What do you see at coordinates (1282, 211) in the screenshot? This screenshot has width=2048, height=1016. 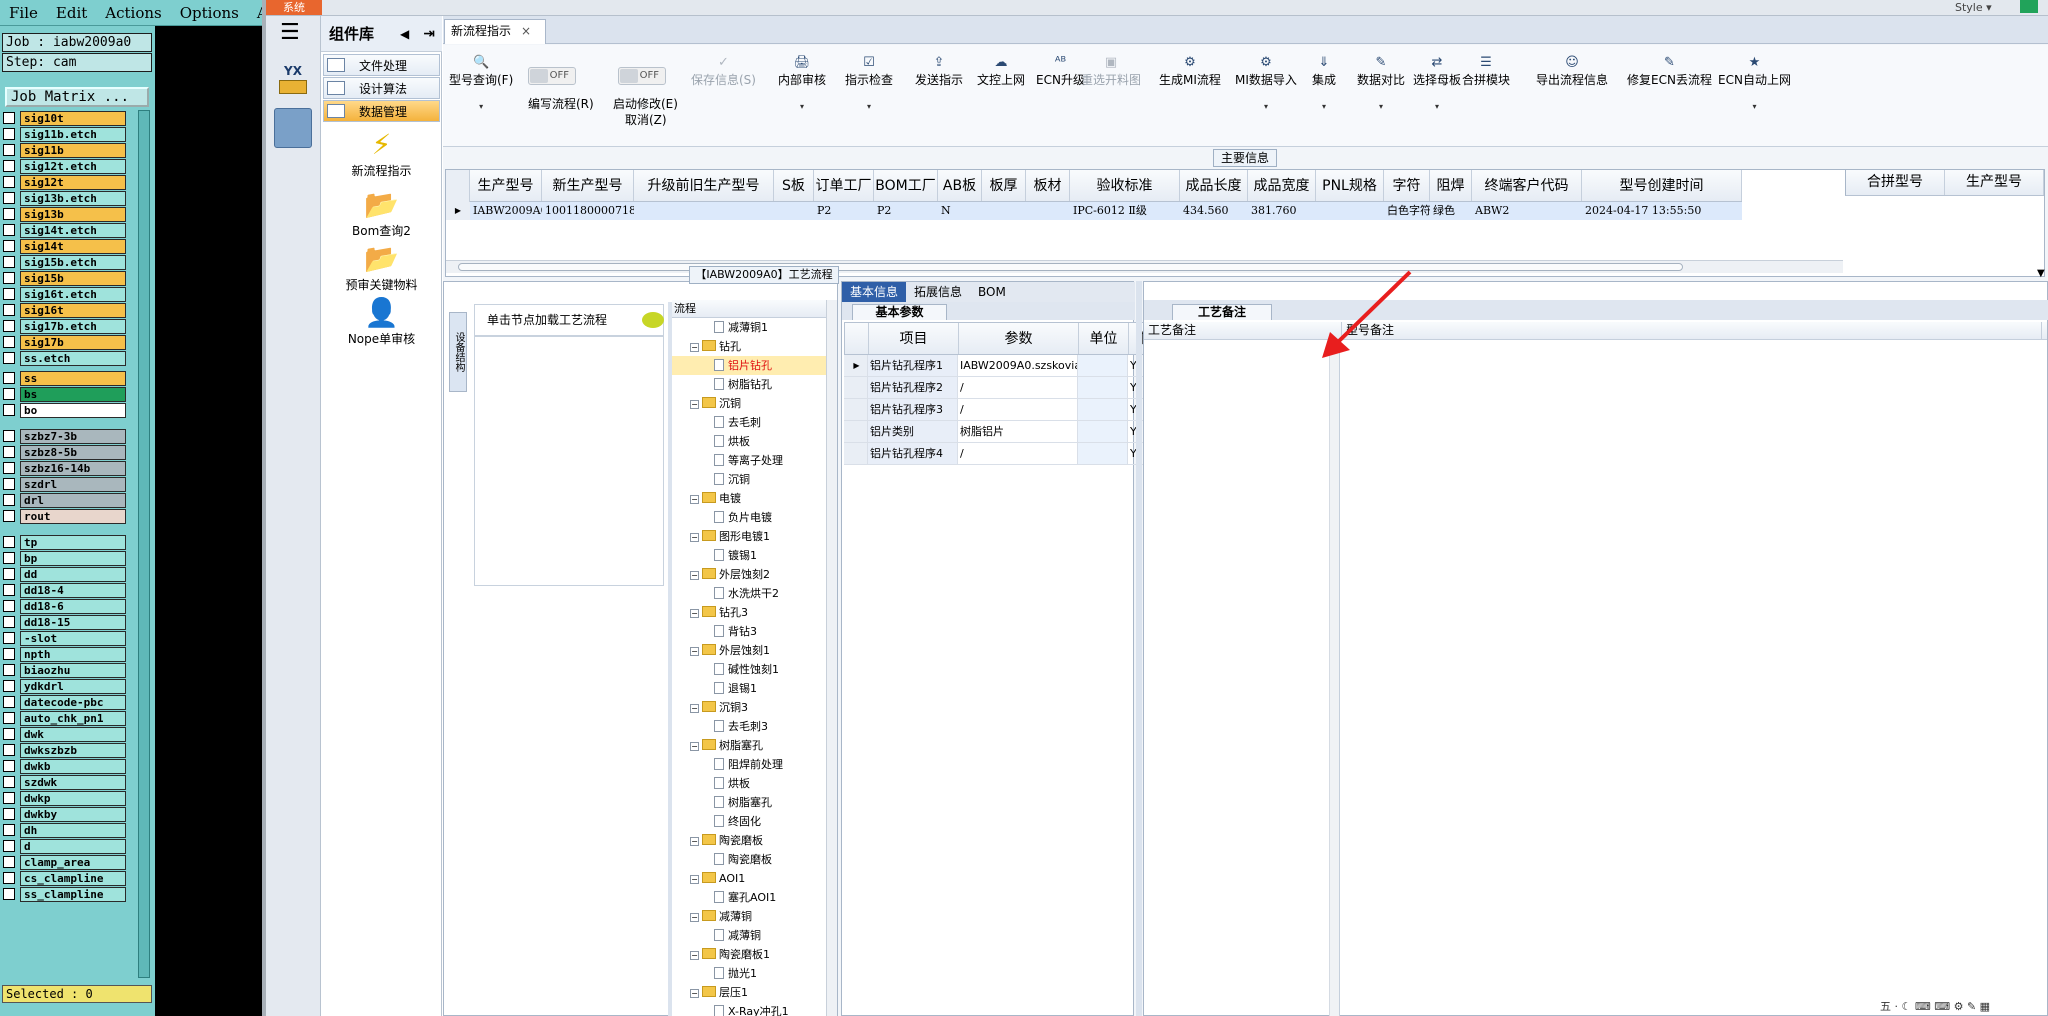 I see `info-cell: 381.760` at bounding box center [1282, 211].